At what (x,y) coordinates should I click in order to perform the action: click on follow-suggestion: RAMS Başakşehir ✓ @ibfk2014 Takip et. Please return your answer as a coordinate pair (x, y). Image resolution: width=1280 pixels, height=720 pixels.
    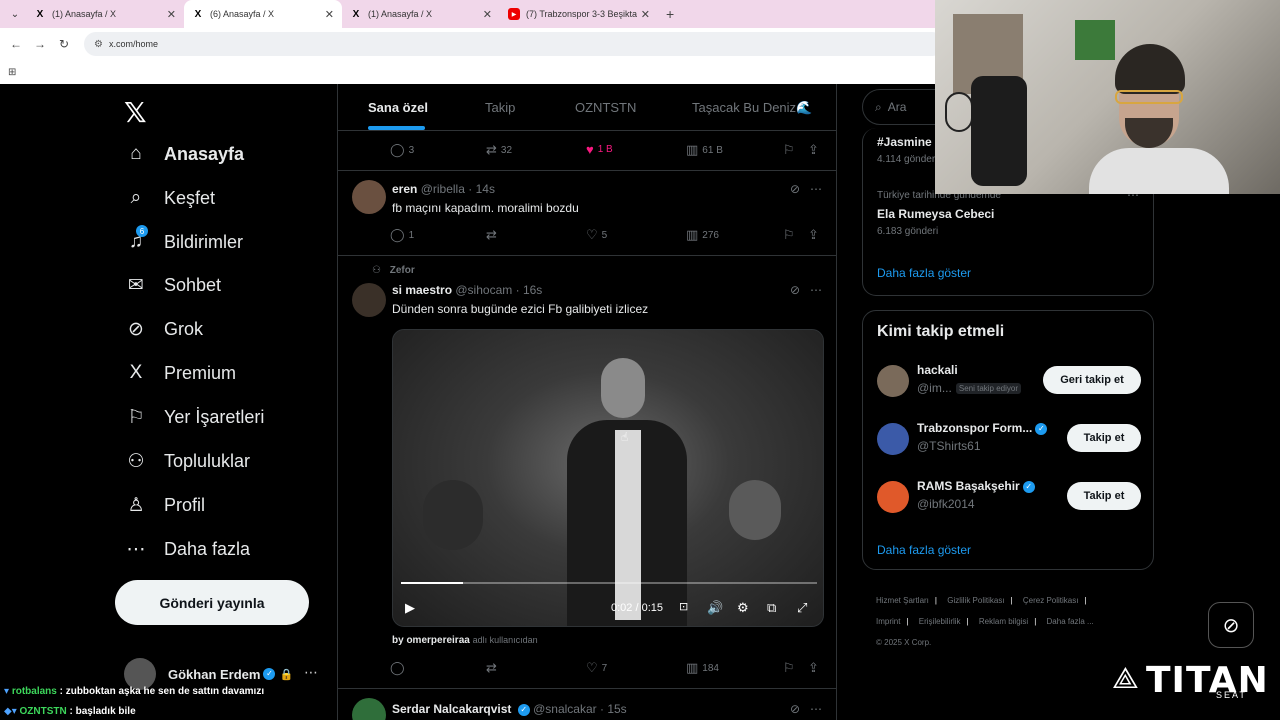
    Looking at the image, I should click on (1009, 499).